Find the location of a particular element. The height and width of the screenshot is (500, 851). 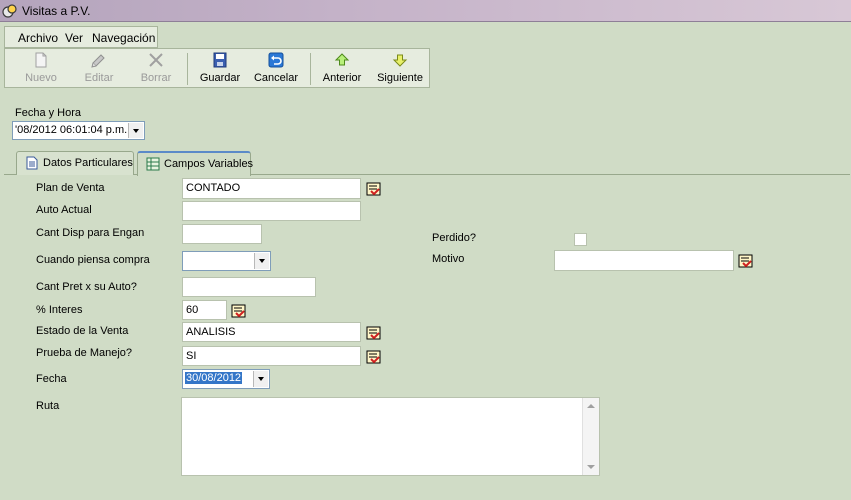

interes-field: 60 is located at coordinates (204, 310).